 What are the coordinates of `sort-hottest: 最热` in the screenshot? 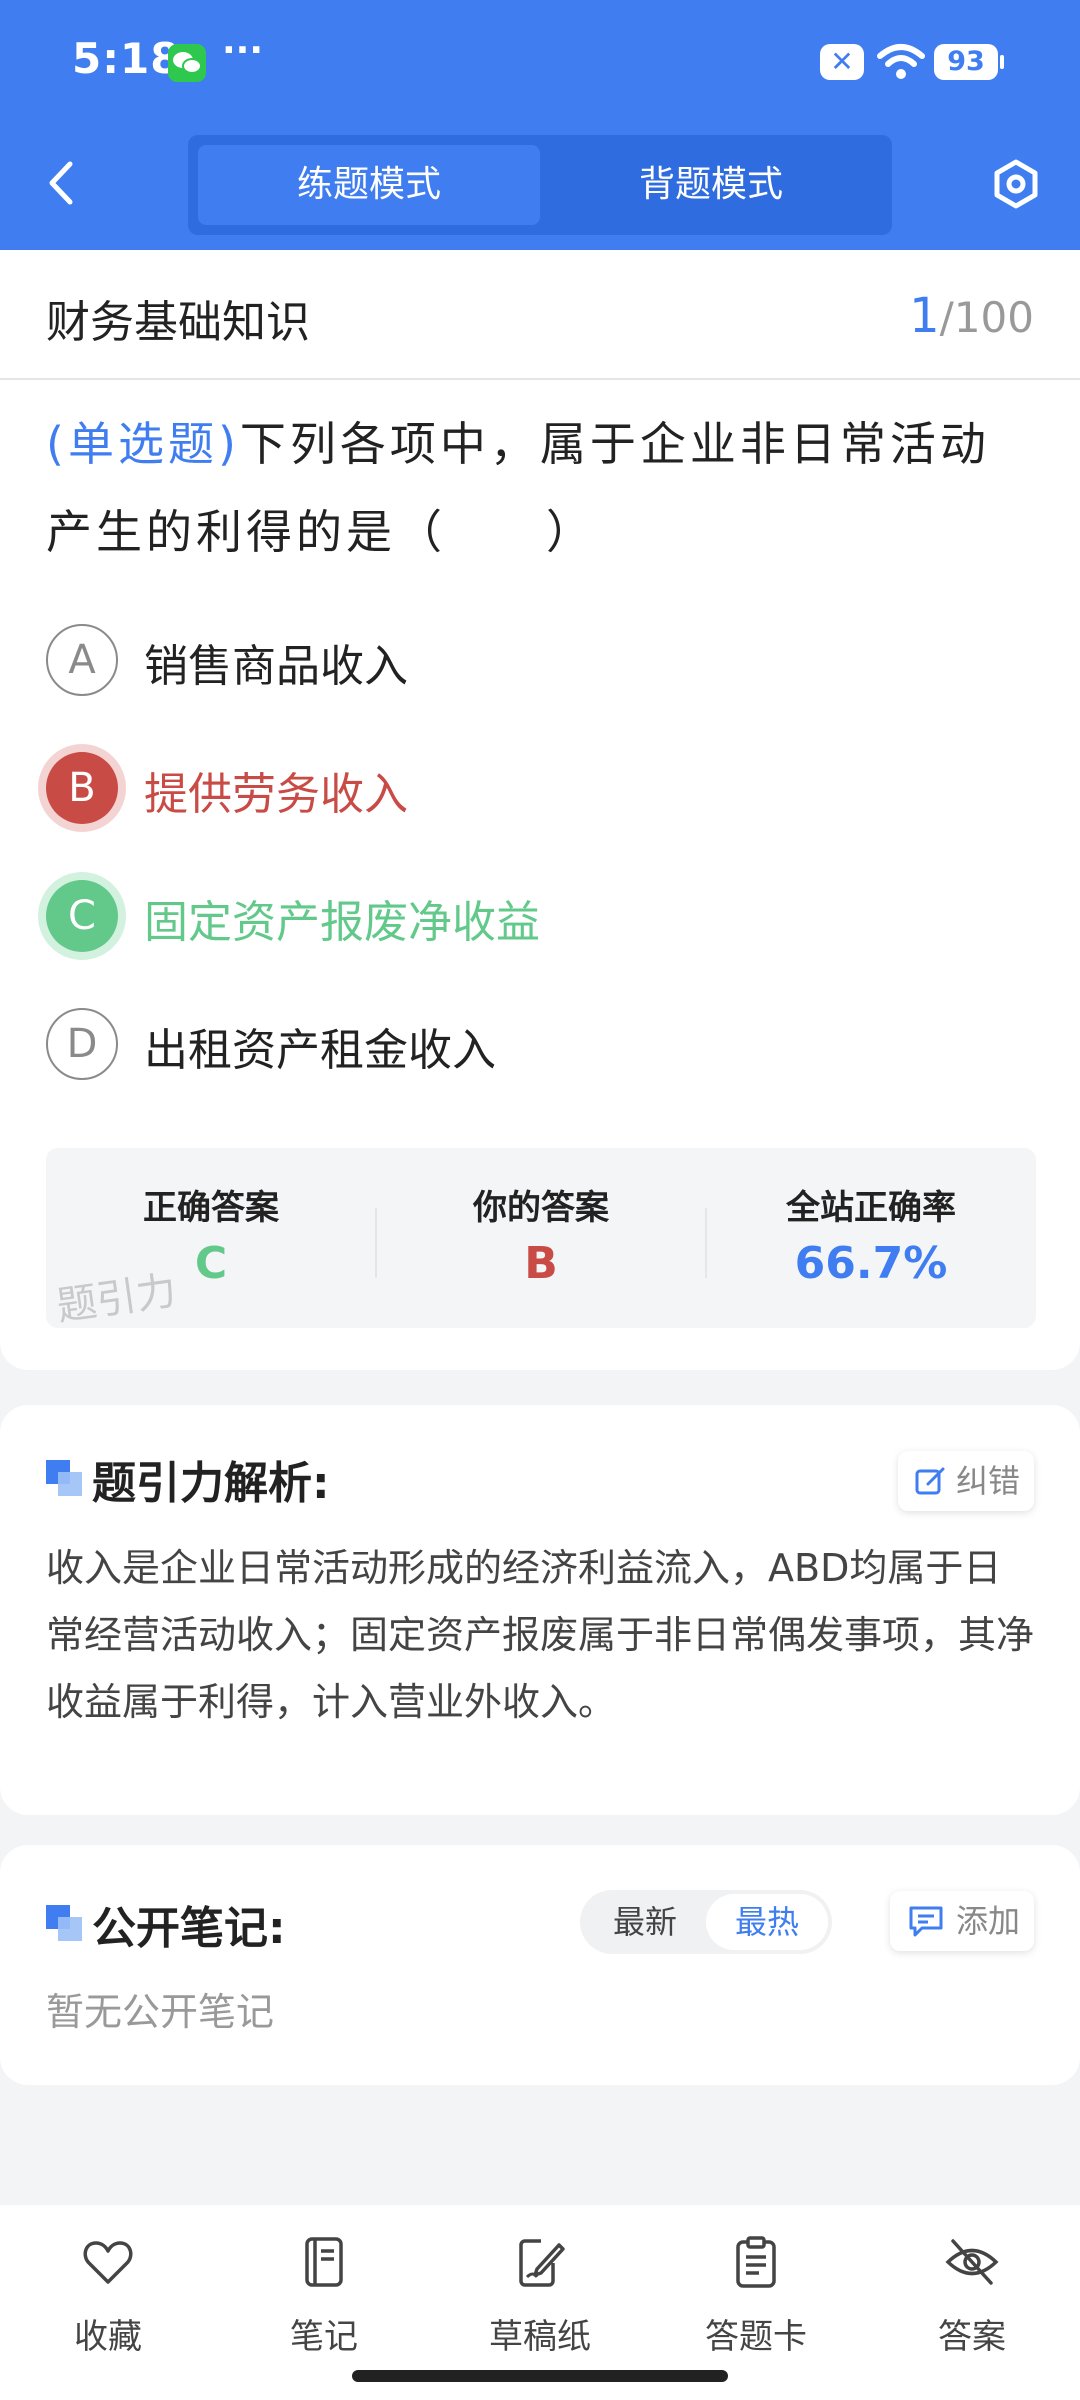 It's located at (767, 1922).